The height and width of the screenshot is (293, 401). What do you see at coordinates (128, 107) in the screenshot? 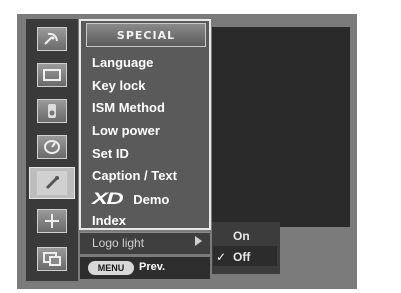
I see `menu-item-ism-method: ISM Method` at bounding box center [128, 107].